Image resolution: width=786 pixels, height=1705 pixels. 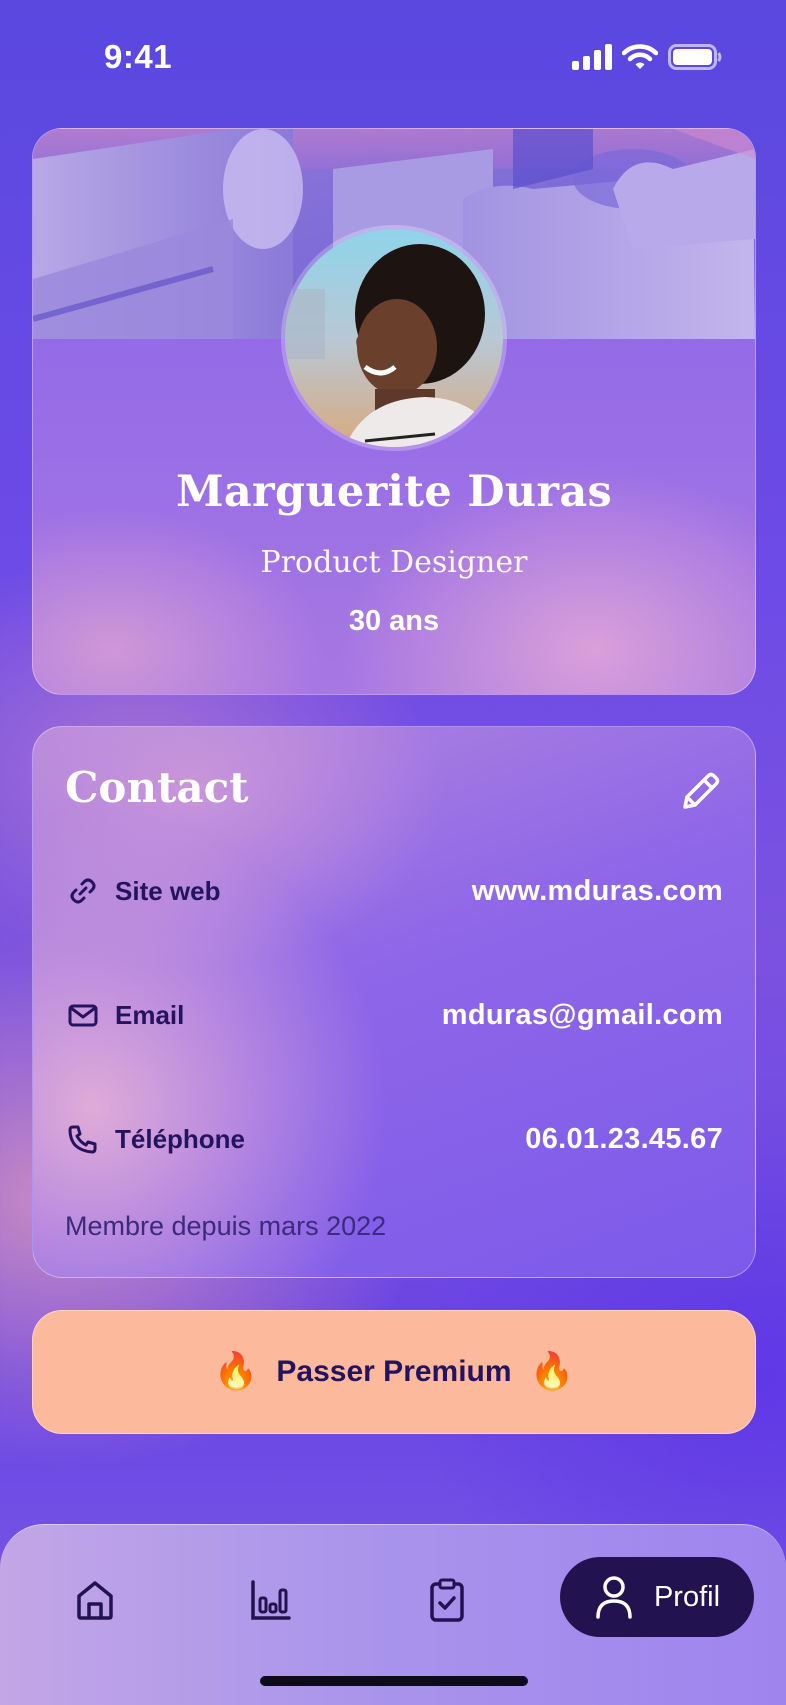 I want to click on tab-stats, so click(x=271, y=1600).